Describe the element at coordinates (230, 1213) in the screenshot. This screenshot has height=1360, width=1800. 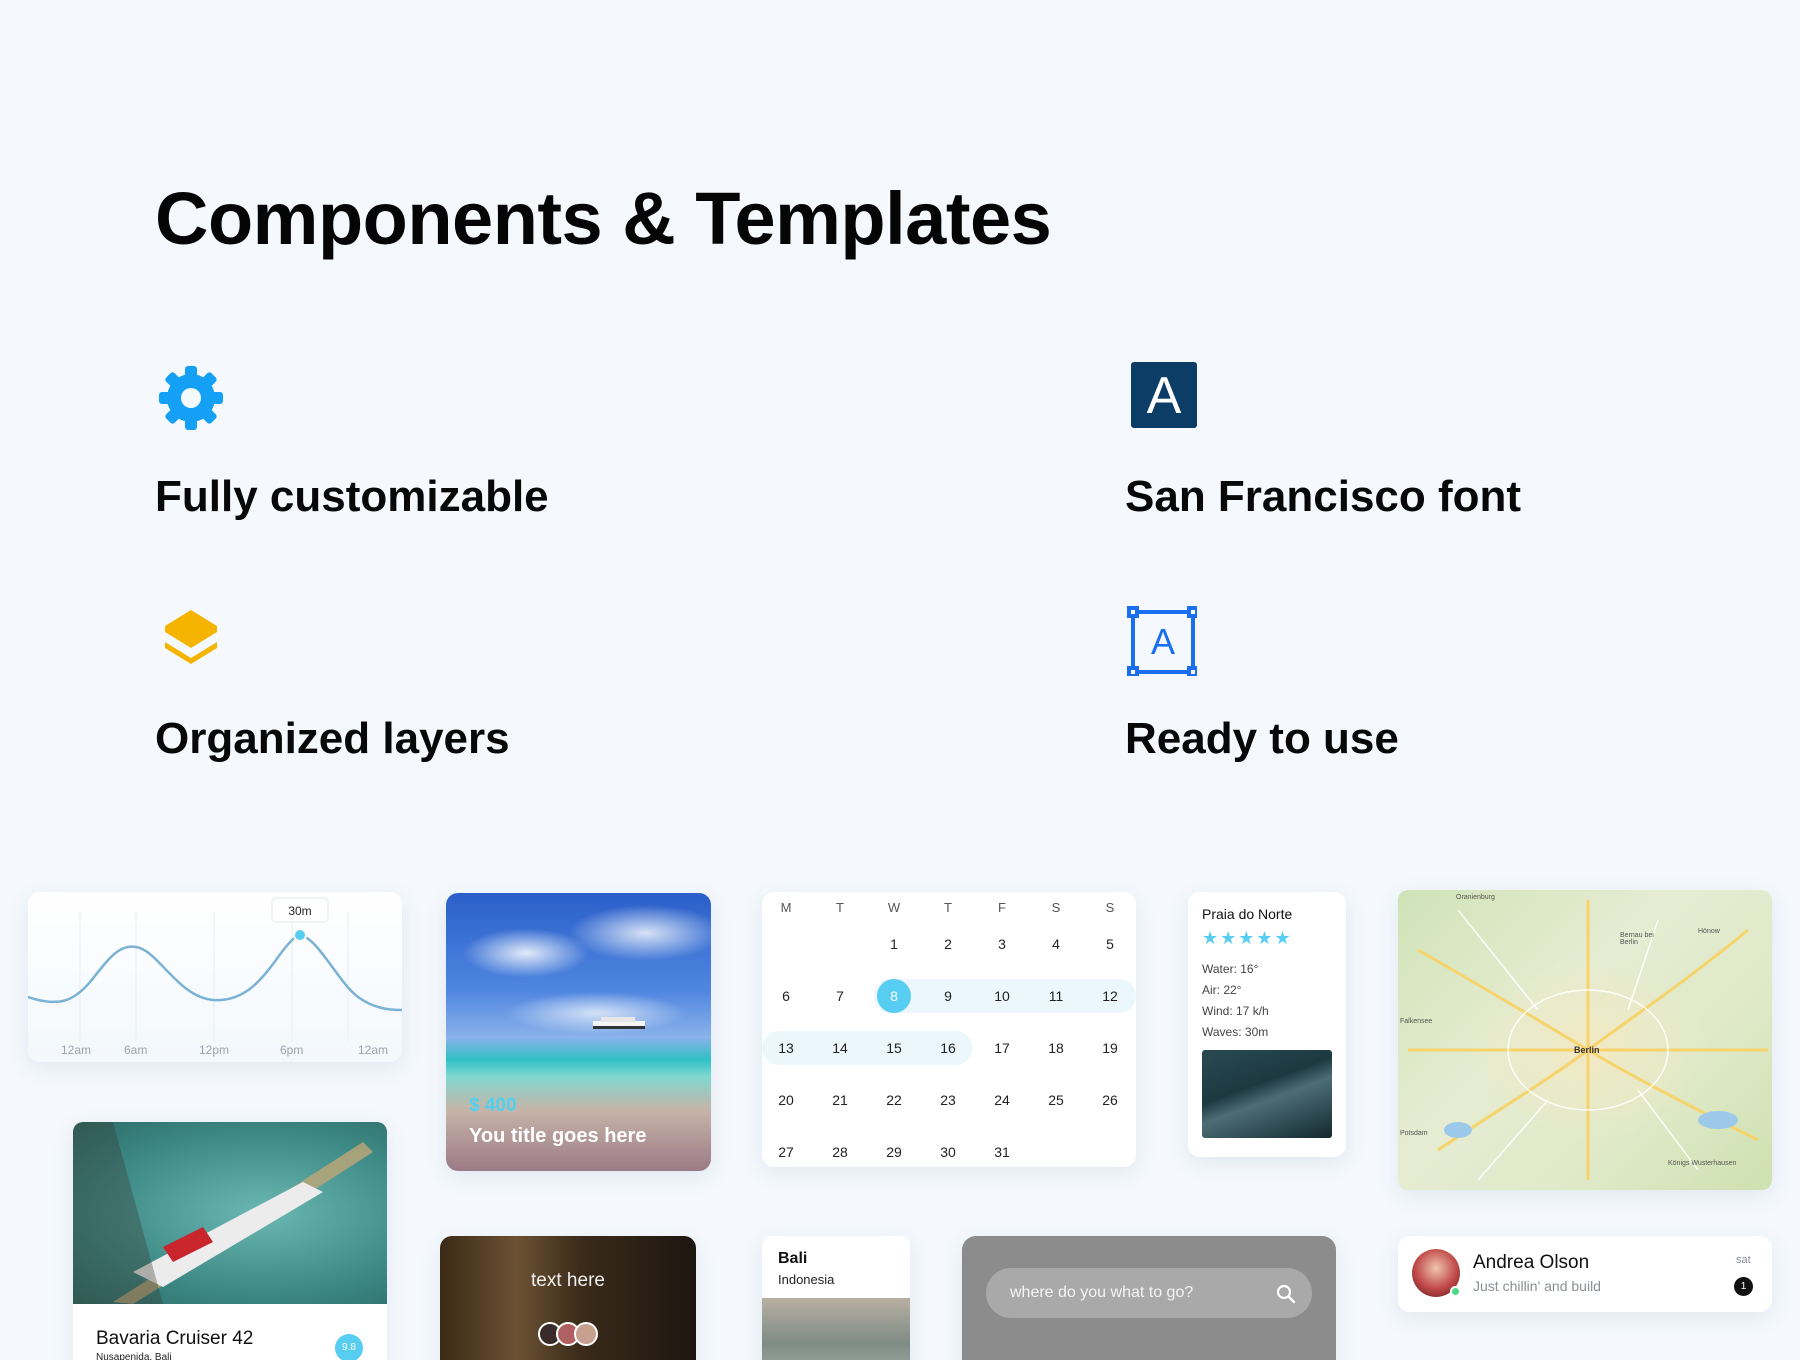
I see `boat-photo` at that location.